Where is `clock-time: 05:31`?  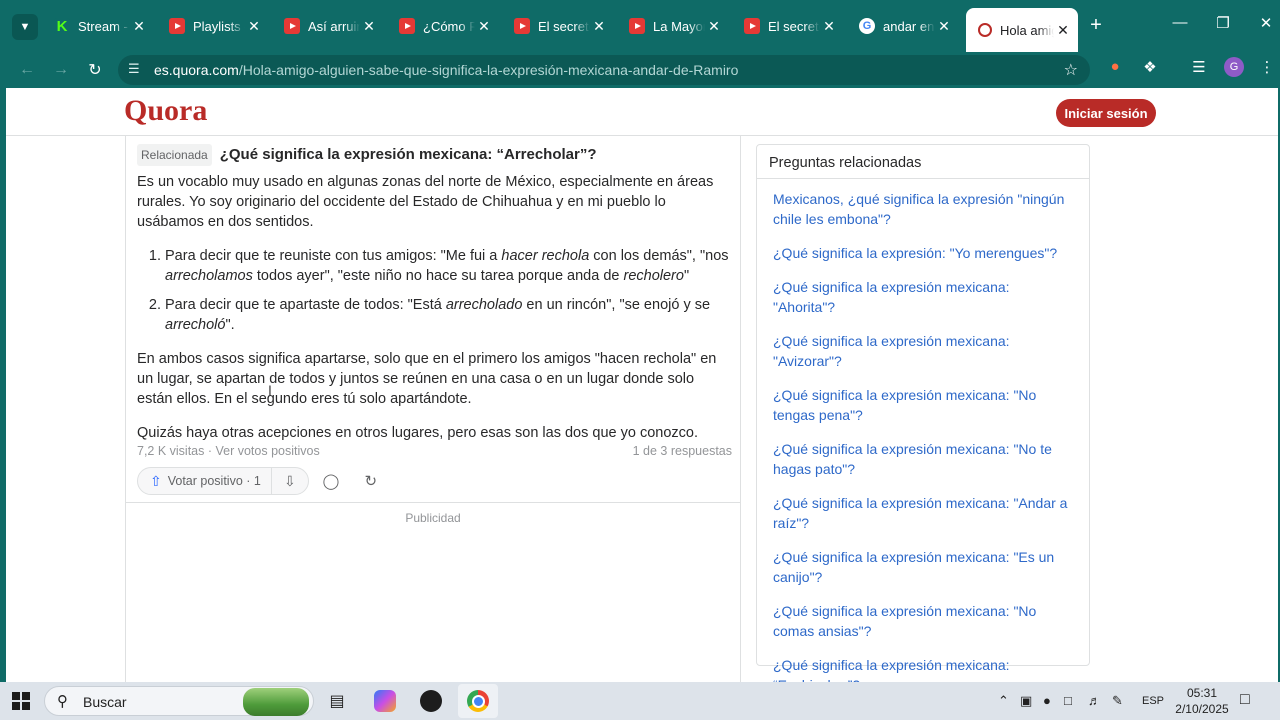
clock-time: 05:31 is located at coordinates (1202, 693).